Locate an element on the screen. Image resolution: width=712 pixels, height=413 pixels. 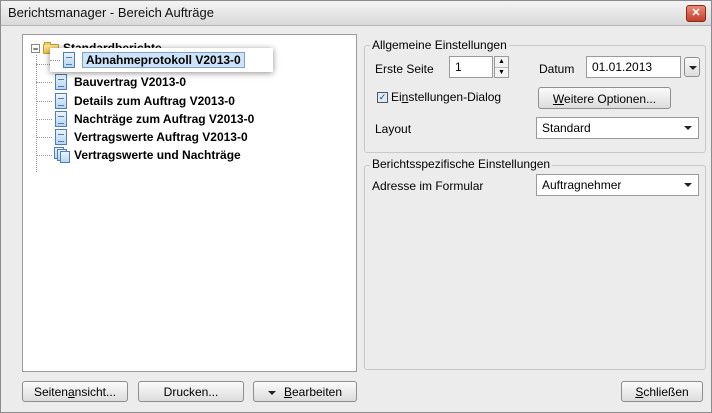
settings-dialog-label: Einstellungen-Dialog is located at coordinates (446, 97).